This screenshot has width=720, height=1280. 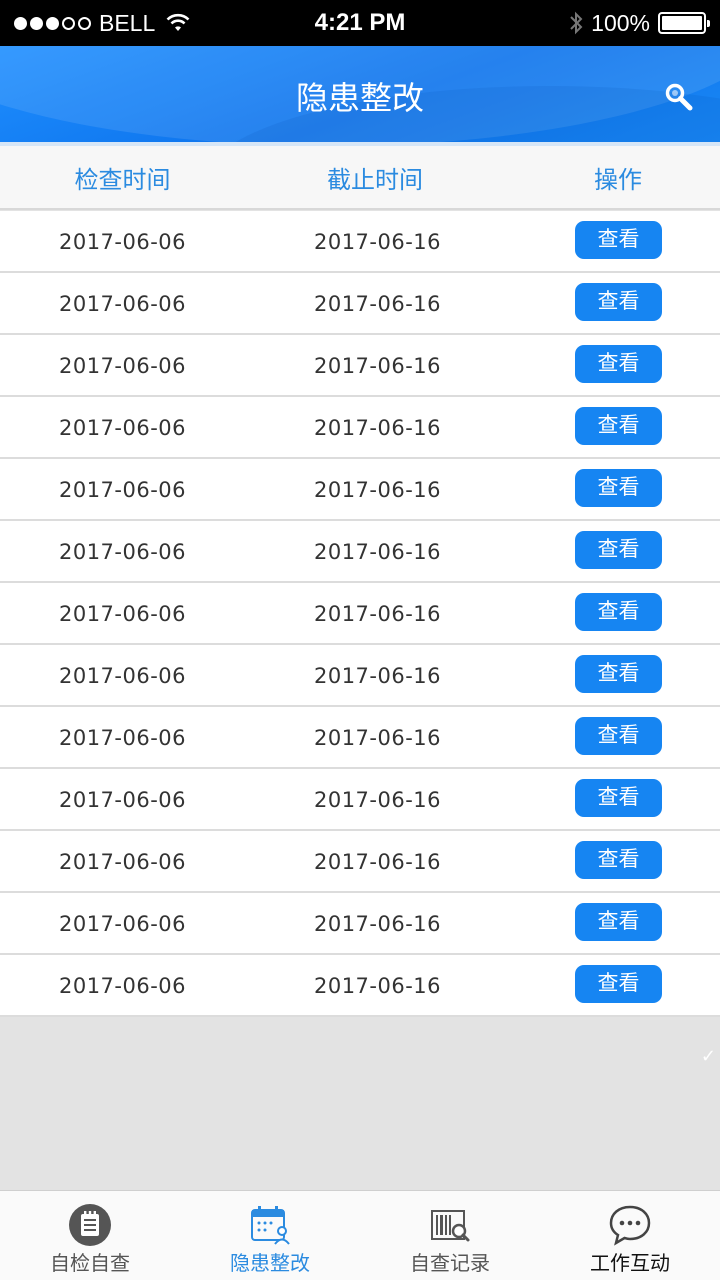 I want to click on table-header: 检查时间 截止时间 操作, so click(x=360, y=176).